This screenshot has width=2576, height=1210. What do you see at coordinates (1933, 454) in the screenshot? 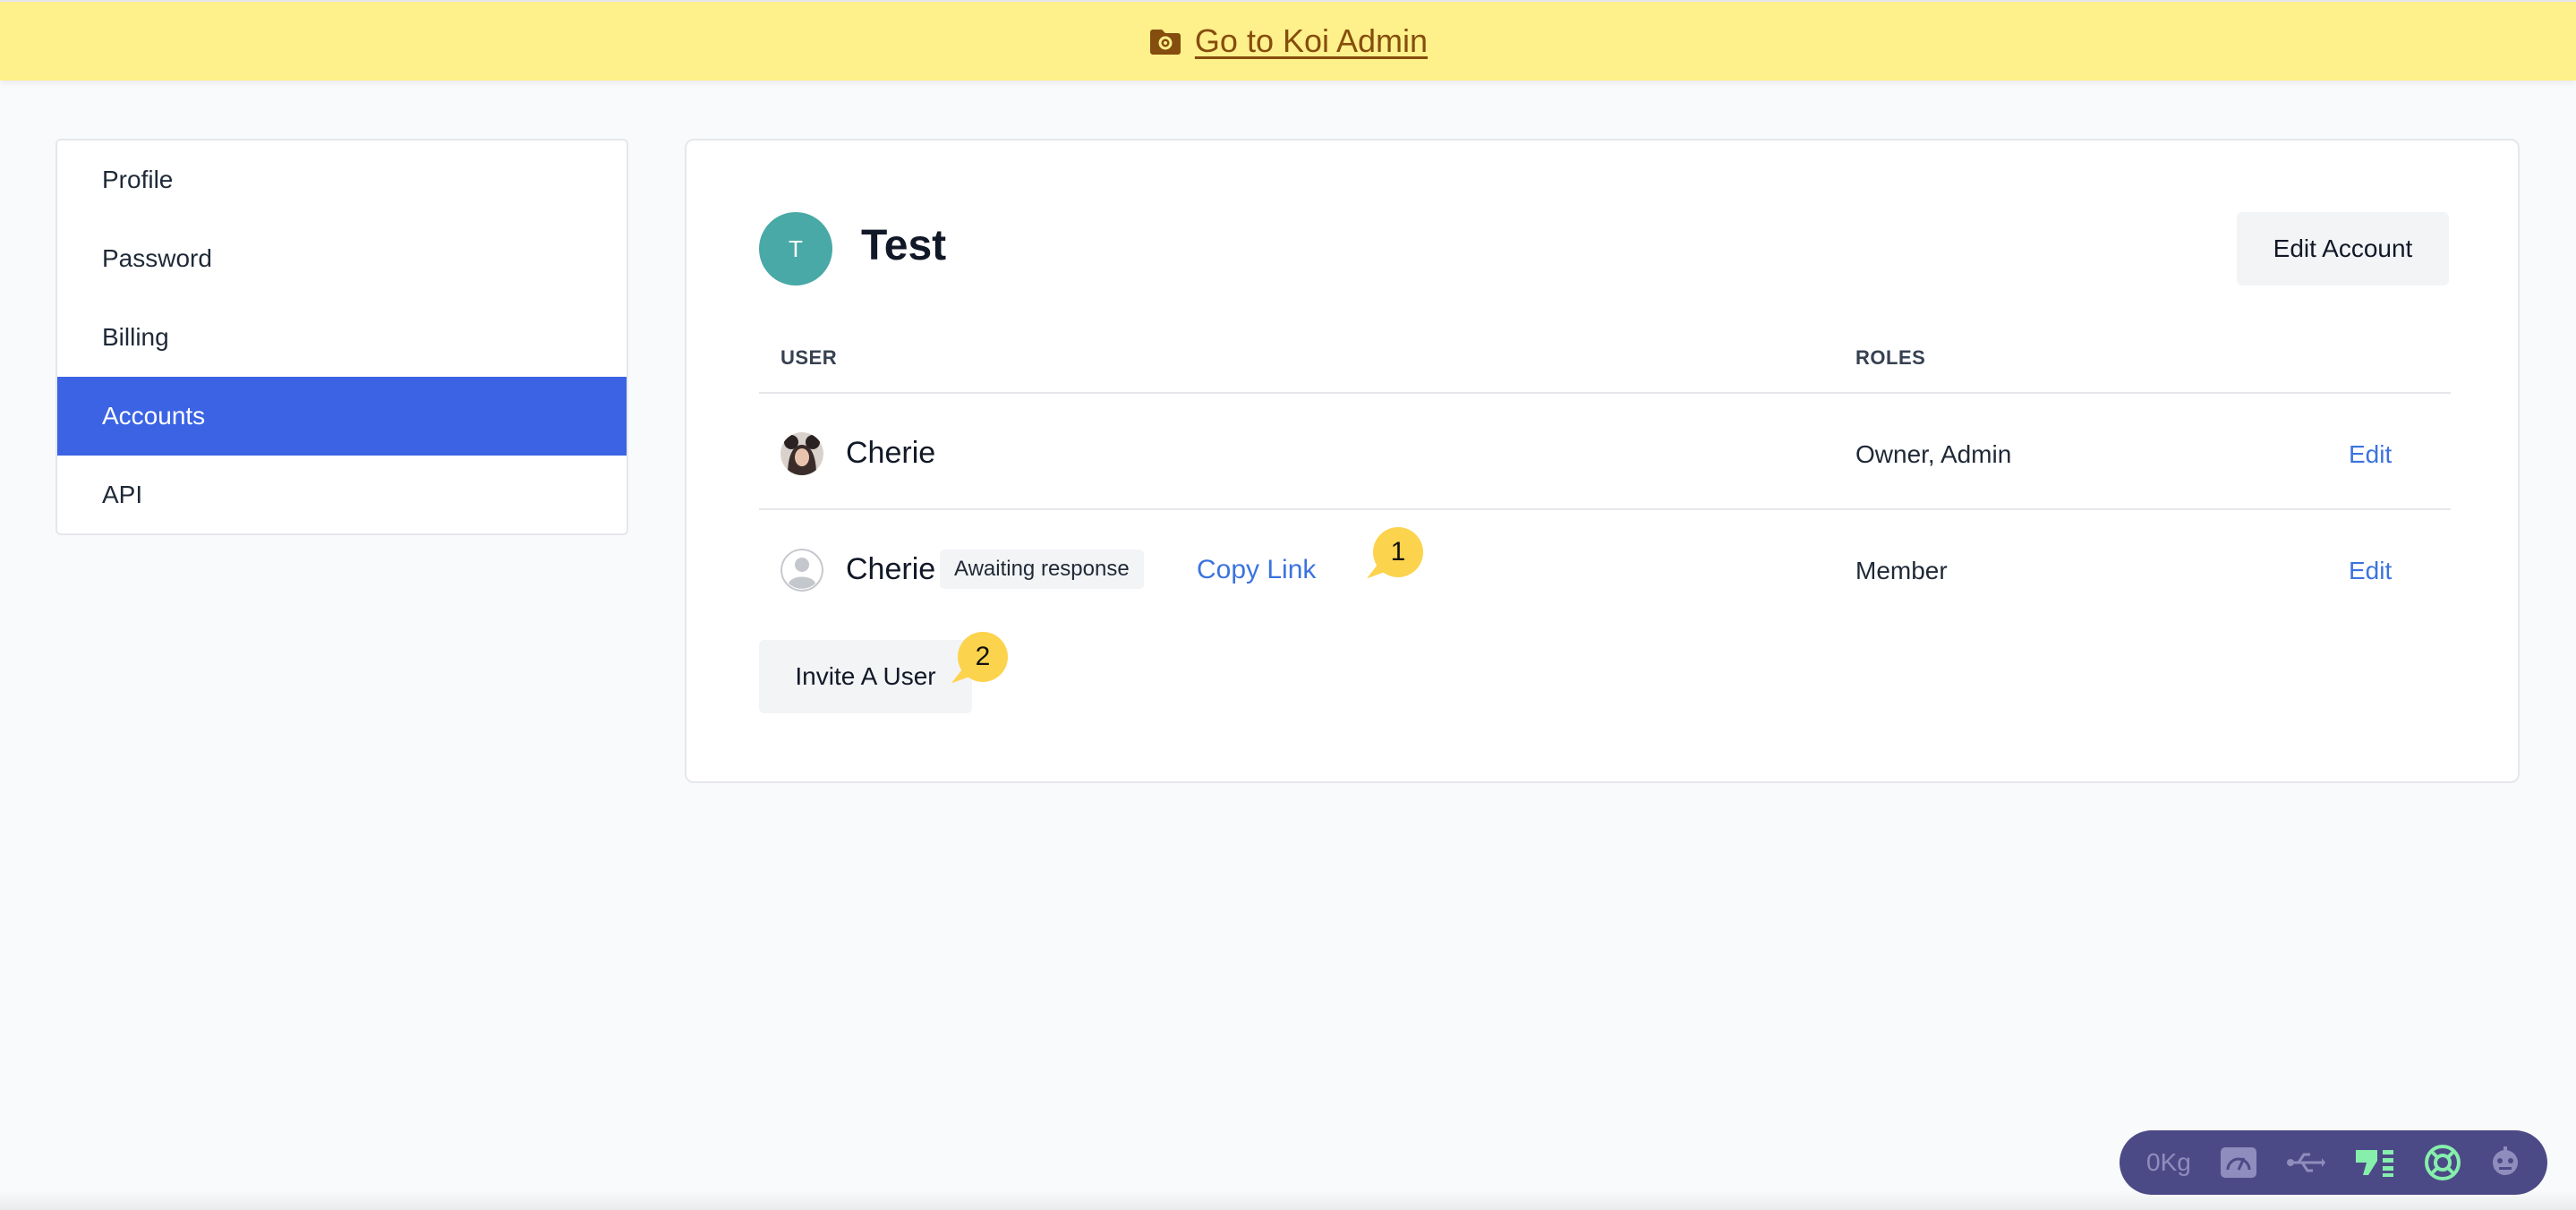
I see `user-roles: Owner, Admin` at bounding box center [1933, 454].